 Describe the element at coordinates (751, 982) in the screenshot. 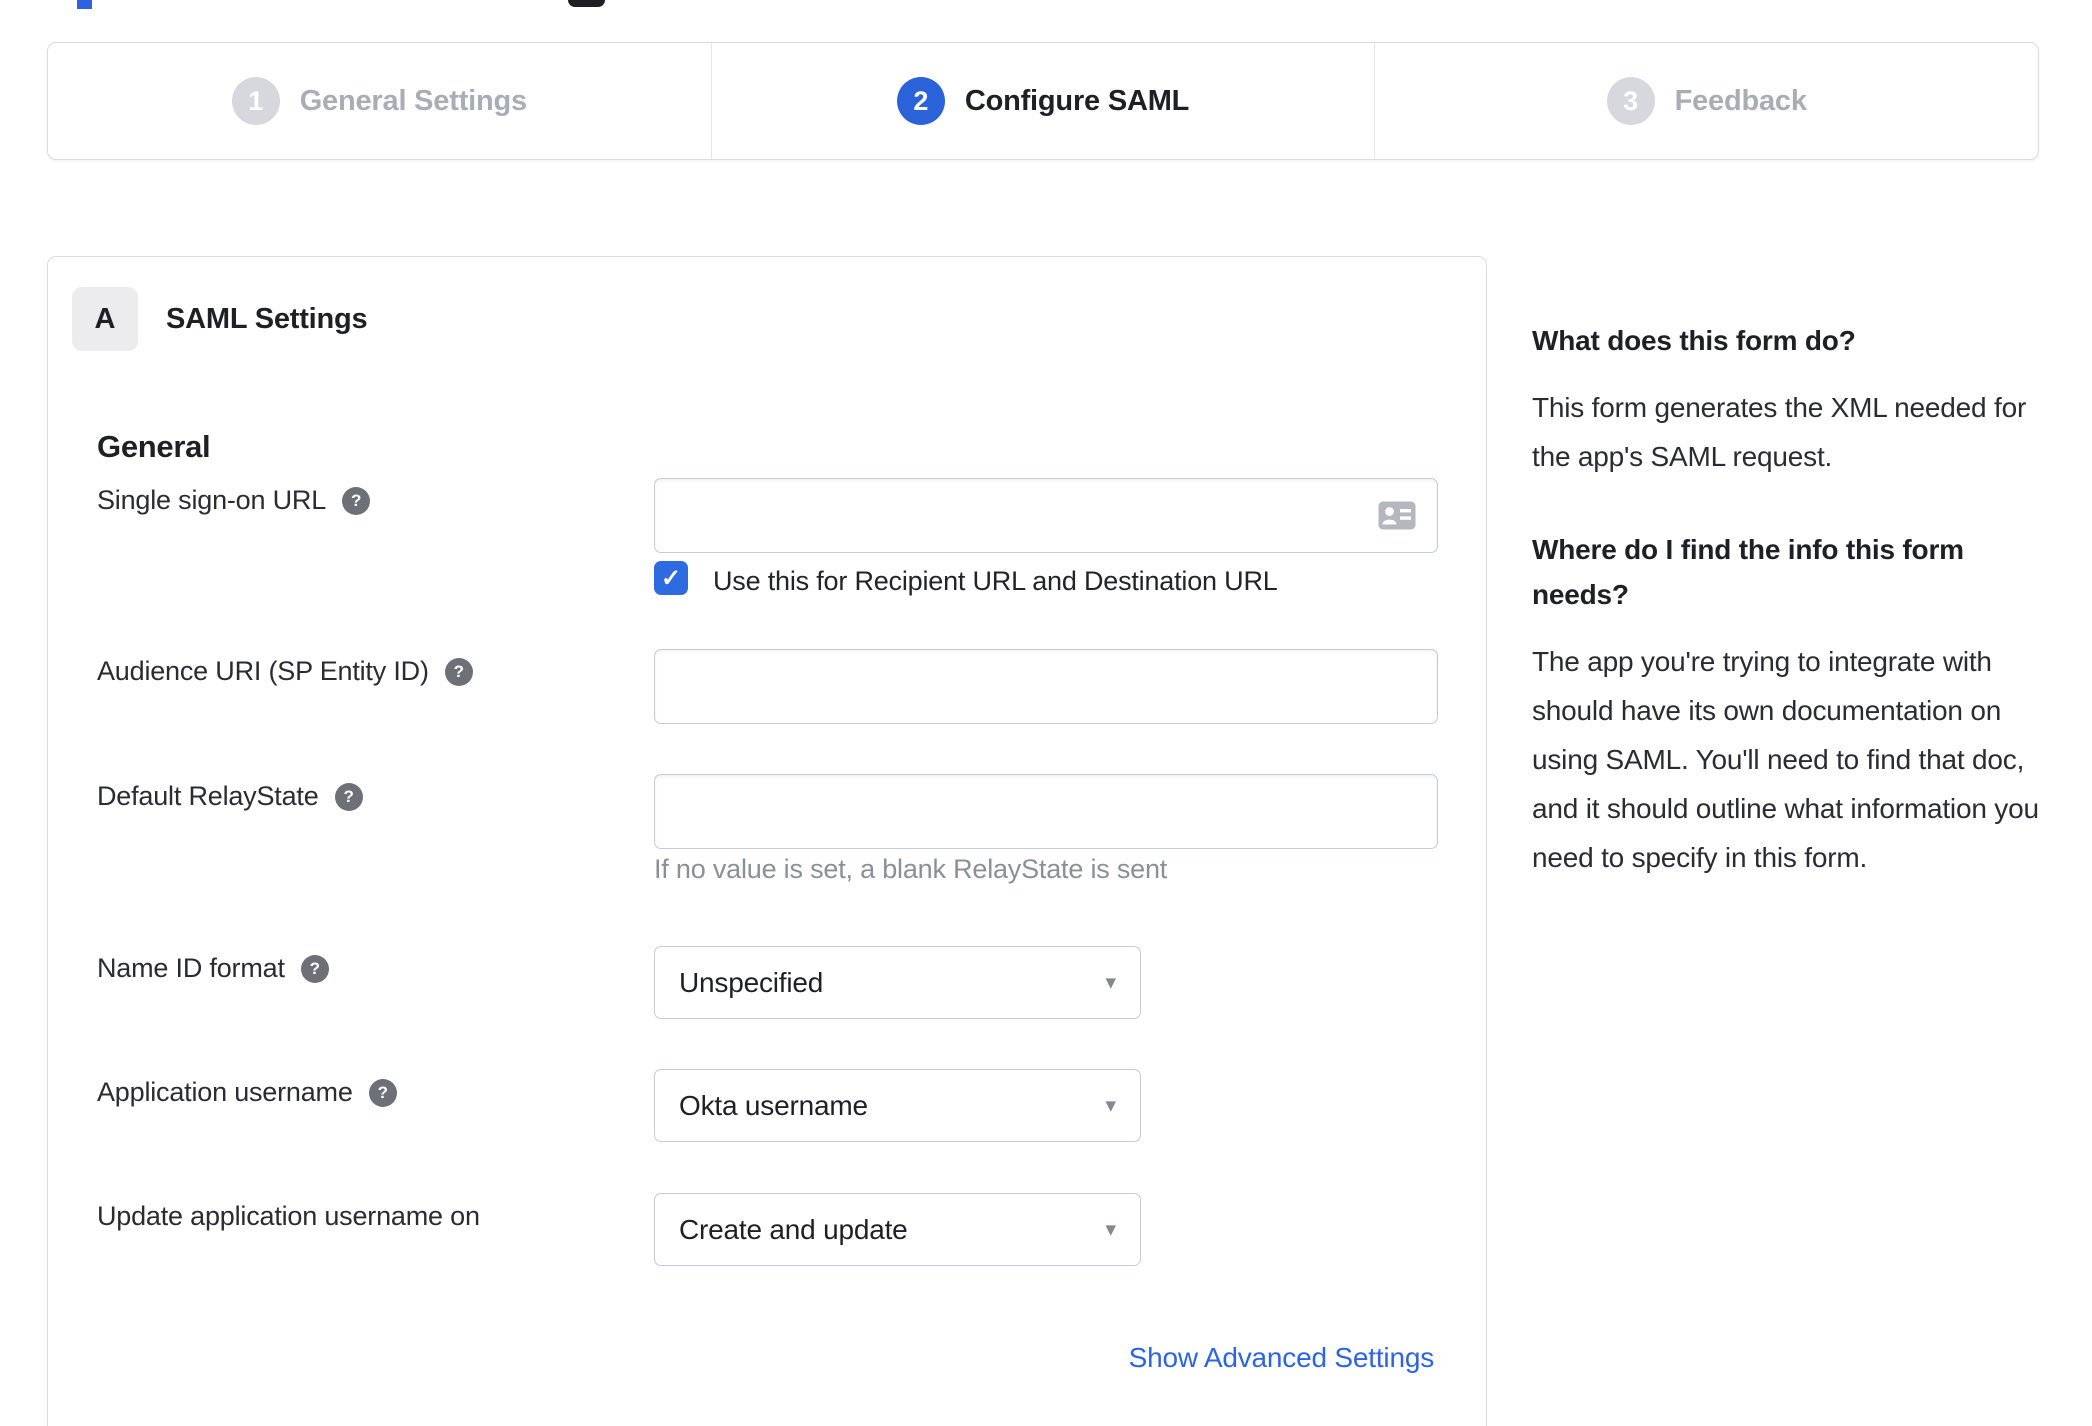

I see `name-id-format-value: Unspecified` at that location.